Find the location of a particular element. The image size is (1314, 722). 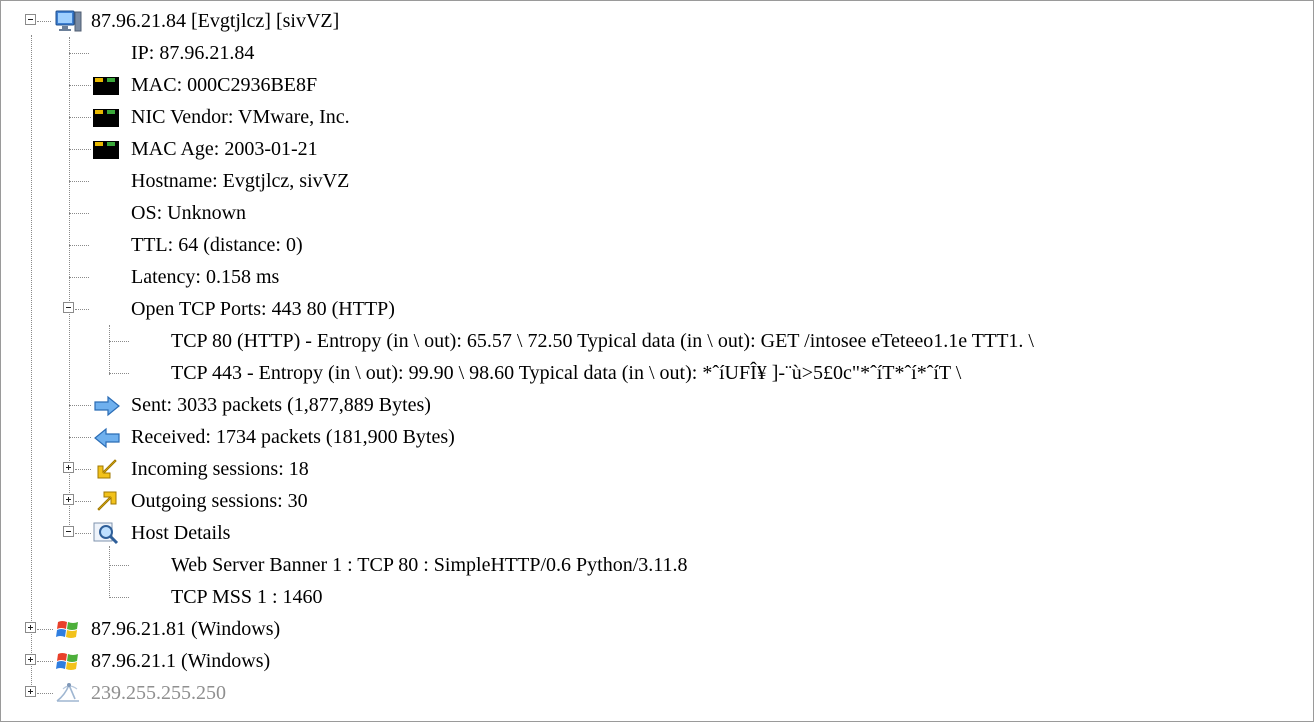

tree-node-ip: IP: 87.96.21.84 is located at coordinates (651, 53).